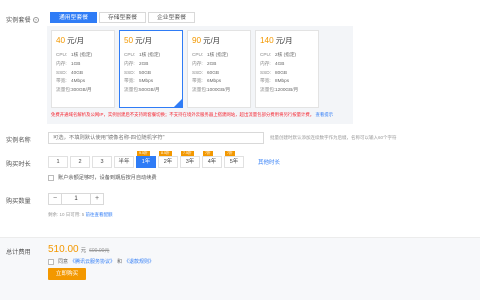  What do you see at coordinates (51, 261) in the screenshot?
I see `agree-checkbox` at bounding box center [51, 261].